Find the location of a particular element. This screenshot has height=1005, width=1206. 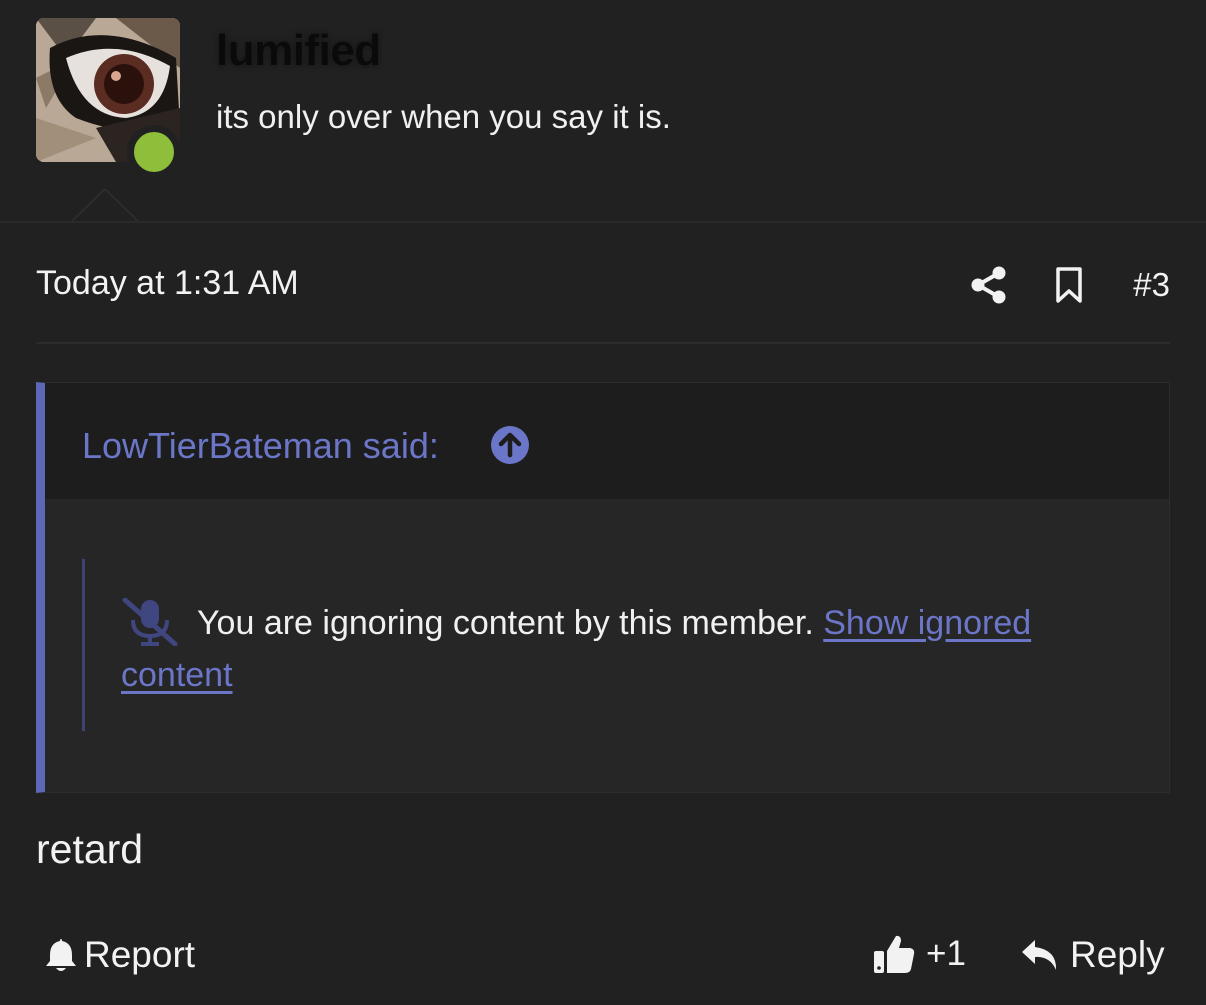

header-divider is located at coordinates (603, 222).